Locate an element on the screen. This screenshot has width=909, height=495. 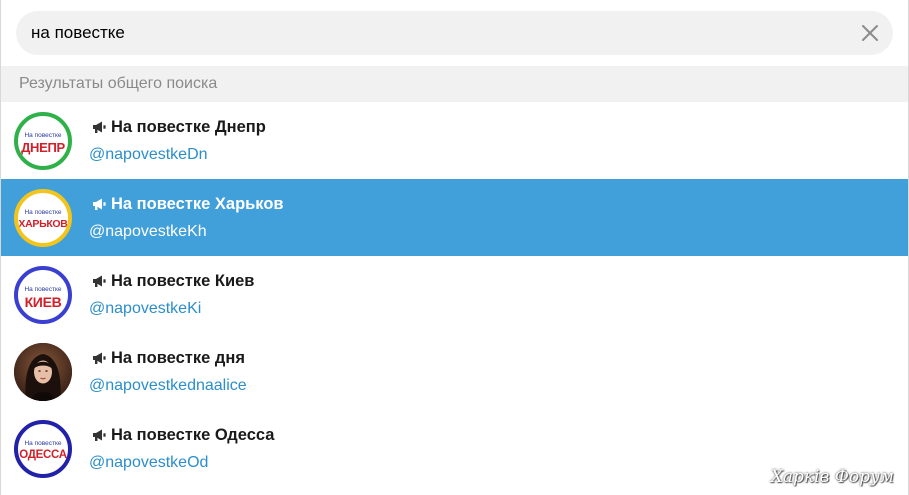
title-line: На повестке дня is located at coordinates (168, 358).